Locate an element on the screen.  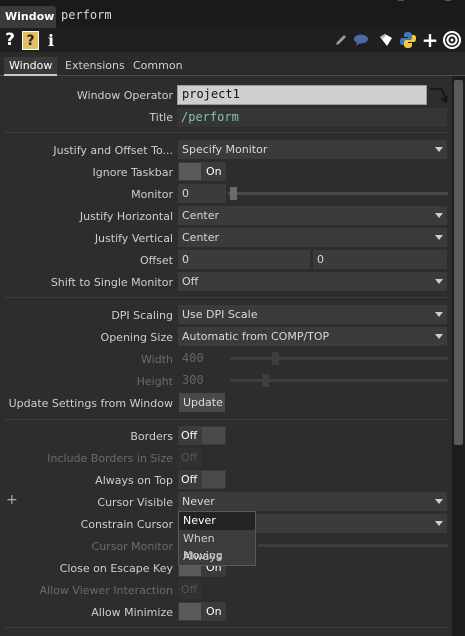
height-field: 300 is located at coordinates (193, 380).